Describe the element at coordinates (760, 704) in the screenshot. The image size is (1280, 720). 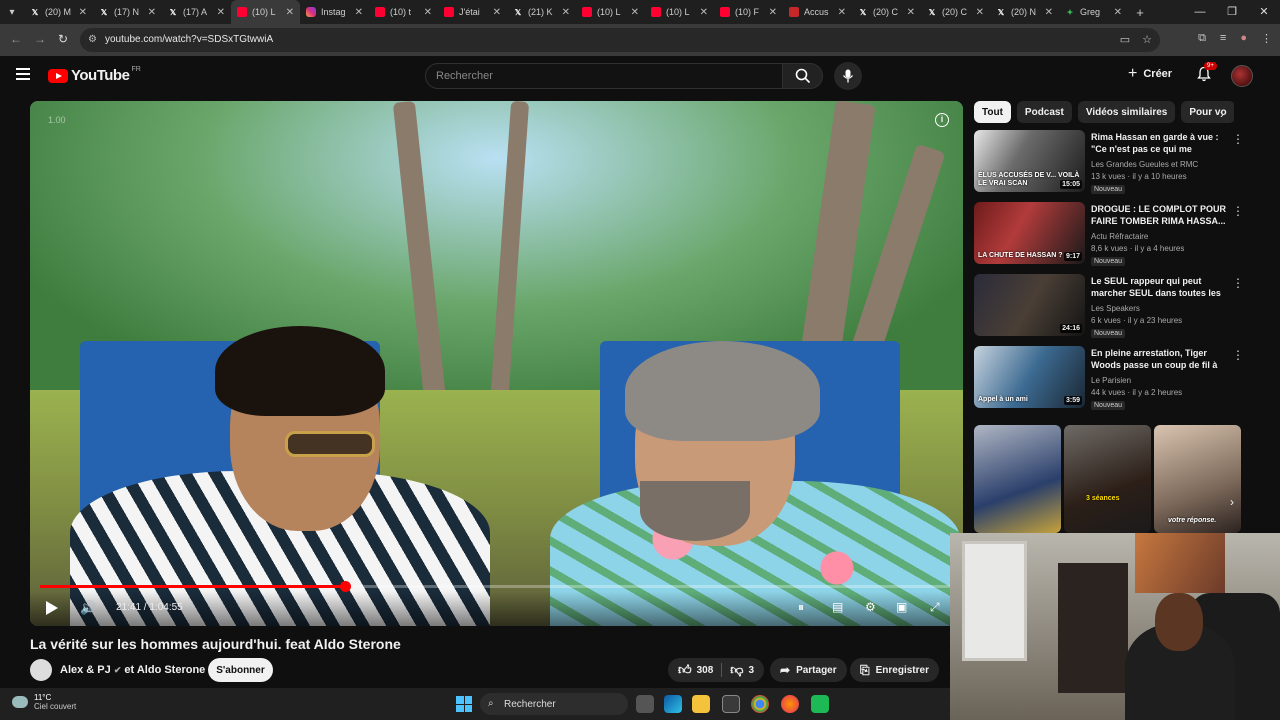
I see `chrome-icon` at that location.